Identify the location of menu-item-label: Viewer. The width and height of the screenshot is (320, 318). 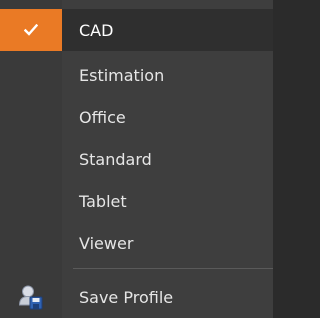
(106, 243).